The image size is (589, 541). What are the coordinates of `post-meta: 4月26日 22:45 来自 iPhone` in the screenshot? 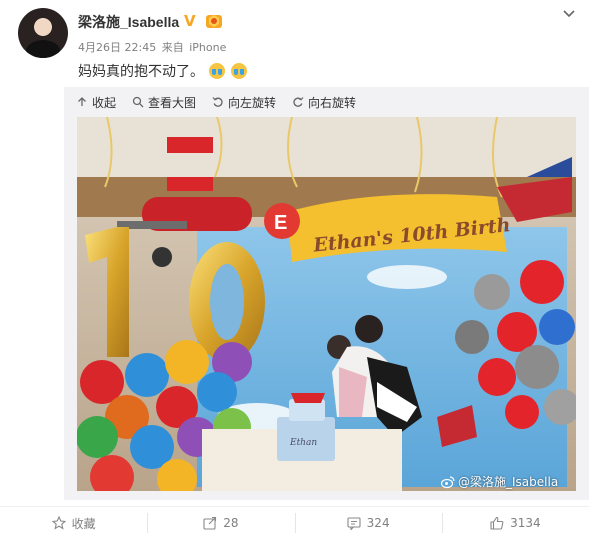 It's located at (153, 47).